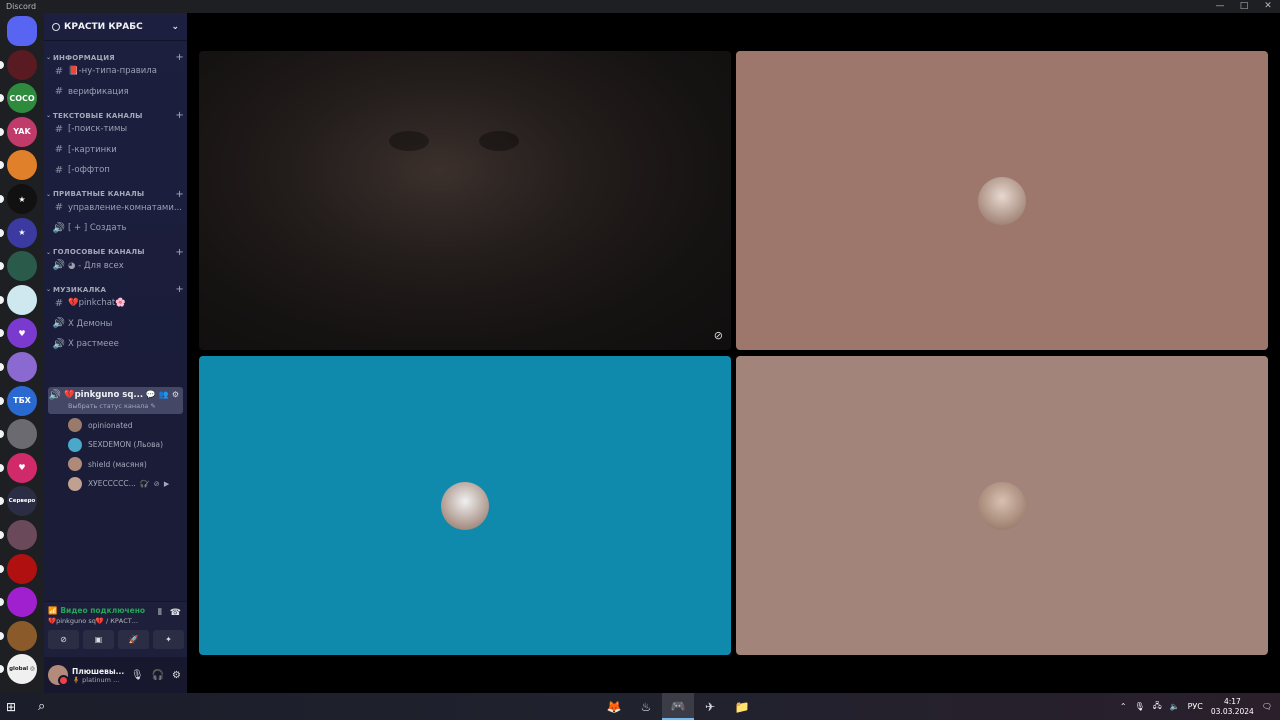 This screenshot has height=720, width=1280. Describe the element at coordinates (22, 400) in the screenshot. I see `server-icon: ТБХ` at that location.